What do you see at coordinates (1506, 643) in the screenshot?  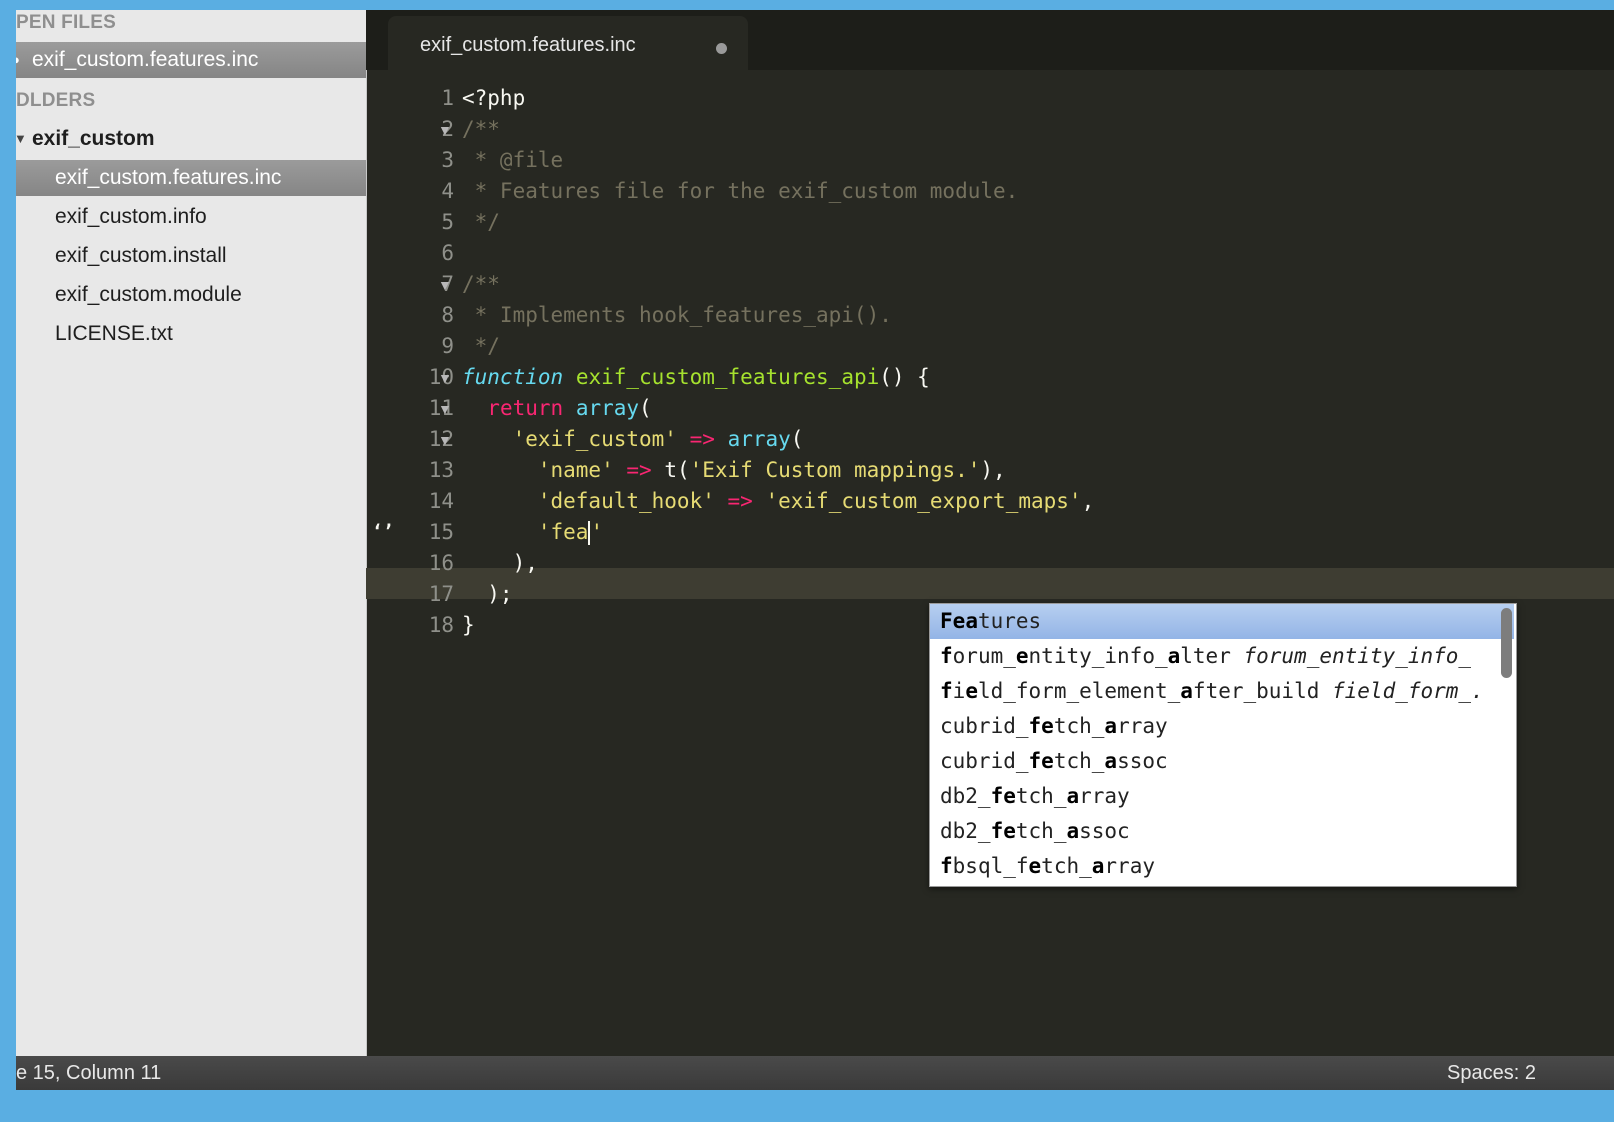 I see `scrollbar-thumb` at bounding box center [1506, 643].